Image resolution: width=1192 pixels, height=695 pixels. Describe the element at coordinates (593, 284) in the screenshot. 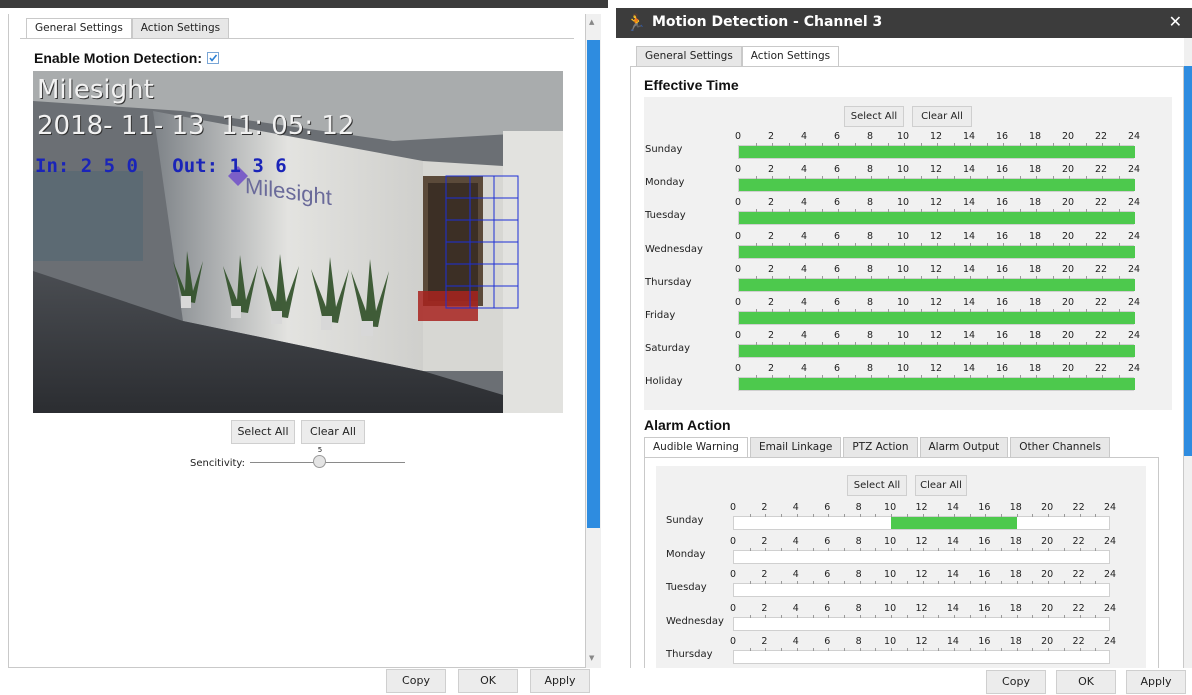

I see `left-scroll-thumb` at that location.